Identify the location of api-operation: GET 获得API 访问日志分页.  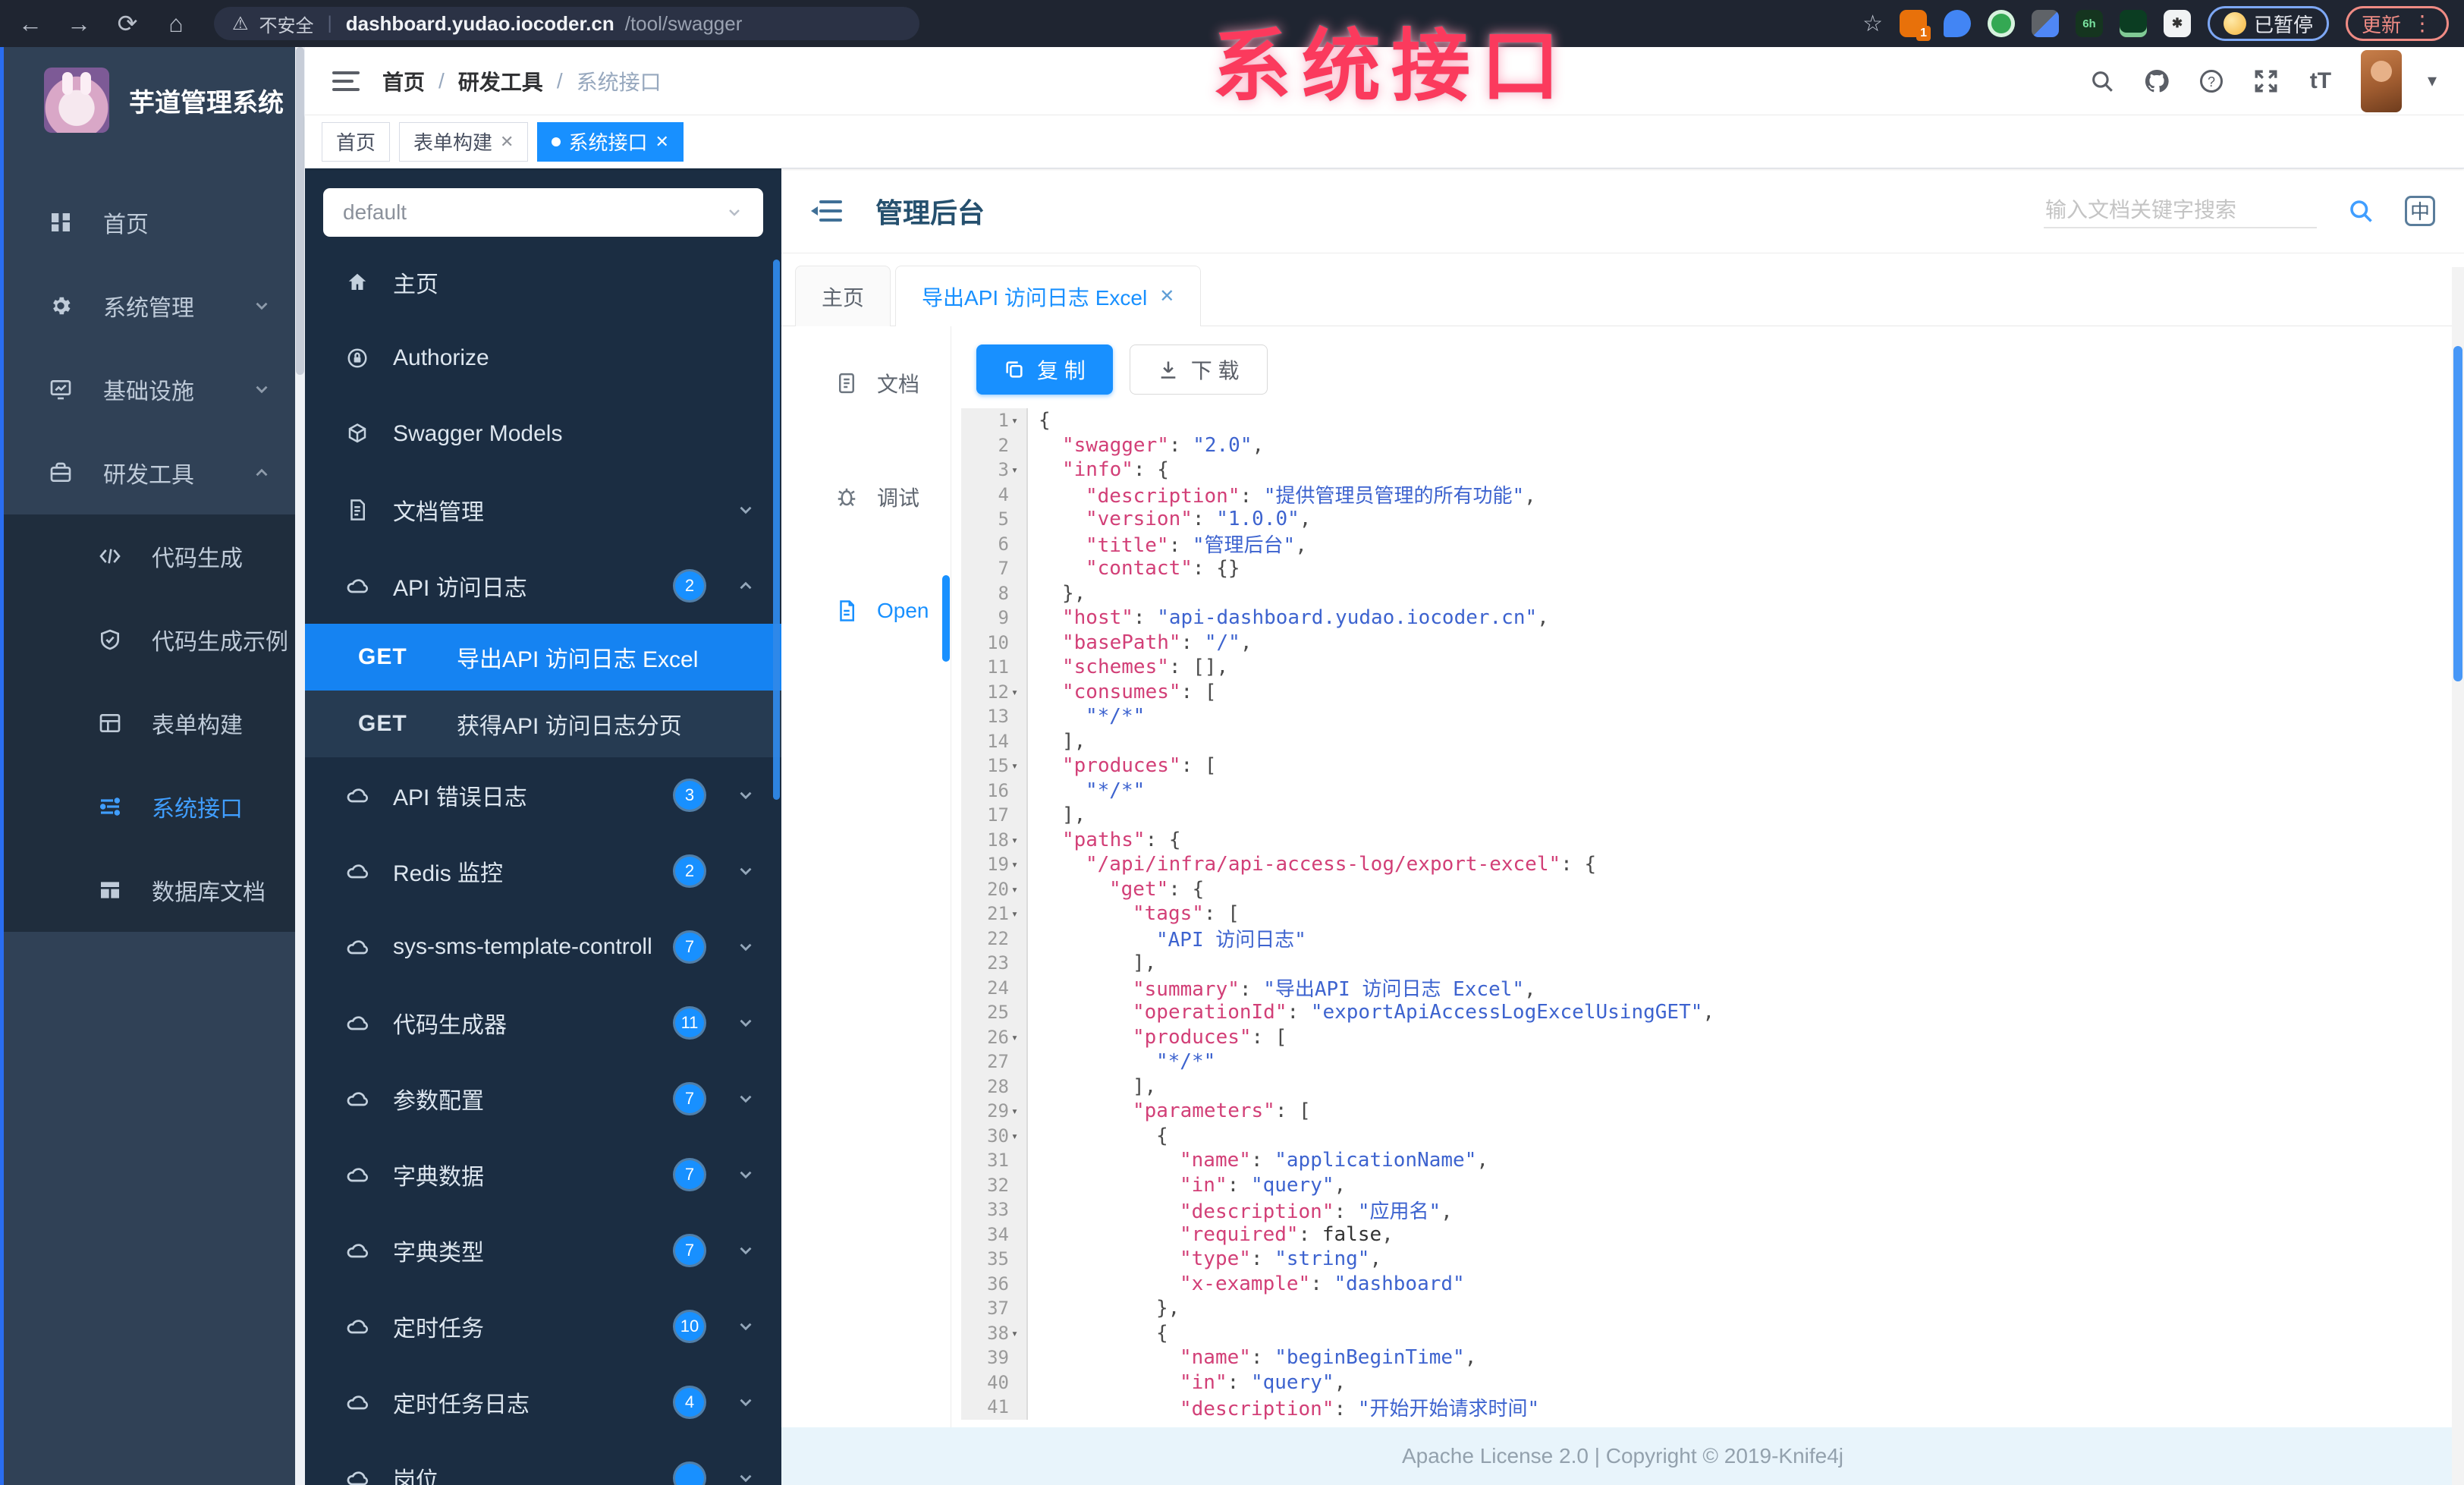
(543, 724).